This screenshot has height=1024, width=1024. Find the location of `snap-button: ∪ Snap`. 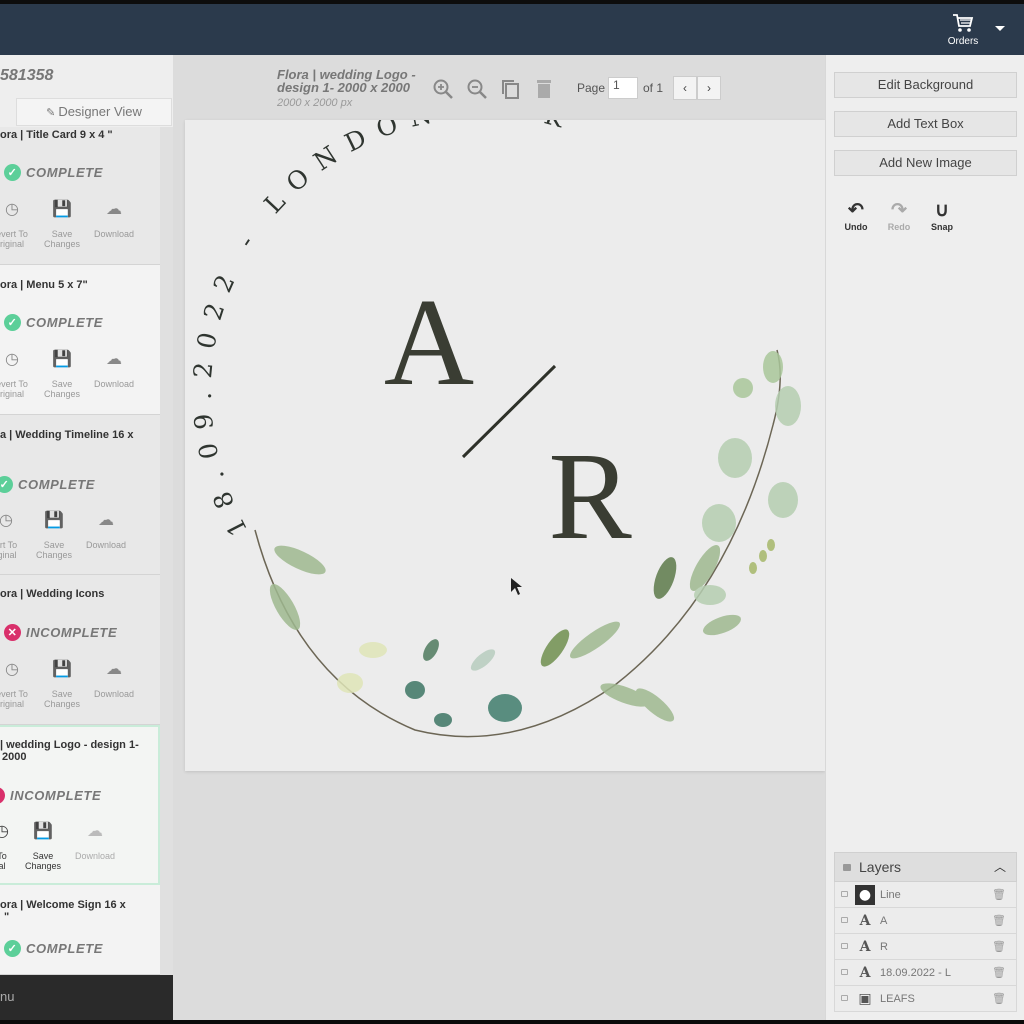

snap-button: ∪ Snap is located at coordinates (942, 216).